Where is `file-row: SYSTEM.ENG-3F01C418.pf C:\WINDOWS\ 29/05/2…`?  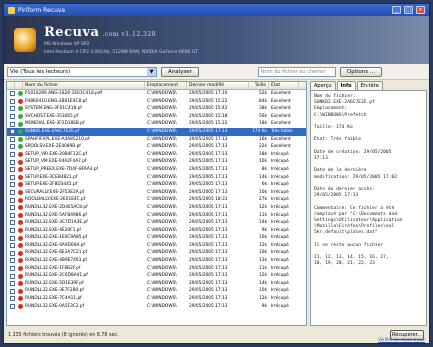
file-row: SYSTEM.ENG-3F01C418.pf C:\WINDOWS\ 29/05/2… is located at coordinates (156, 109).